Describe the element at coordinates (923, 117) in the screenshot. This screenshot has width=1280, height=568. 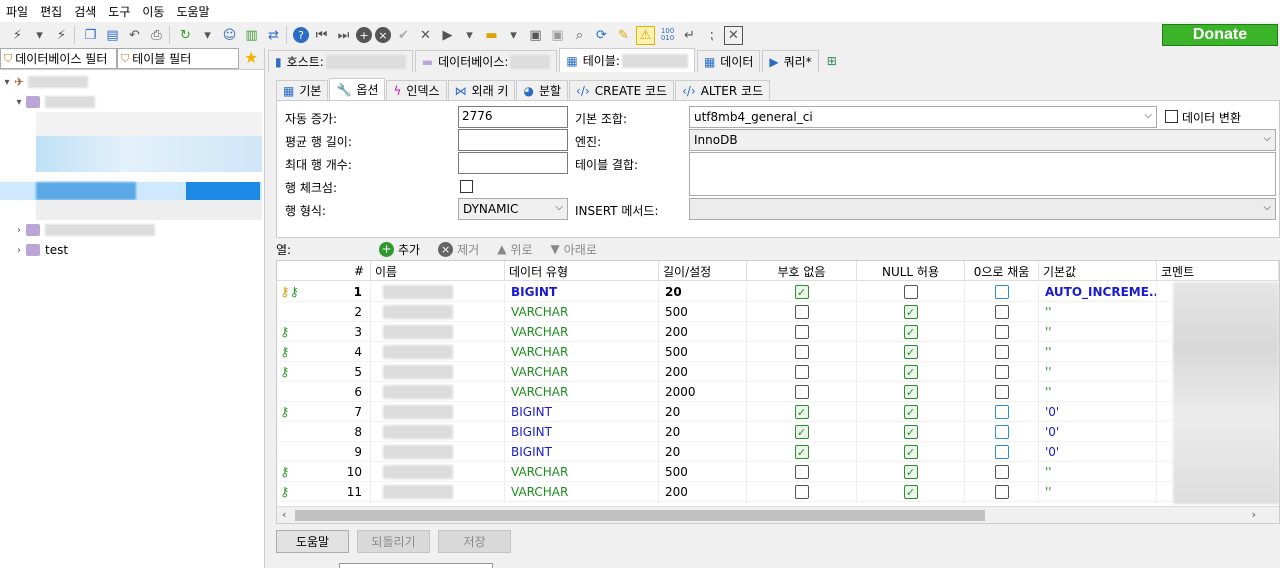
I see `collation-select: utf8mb4_general_ci ⌵` at that location.